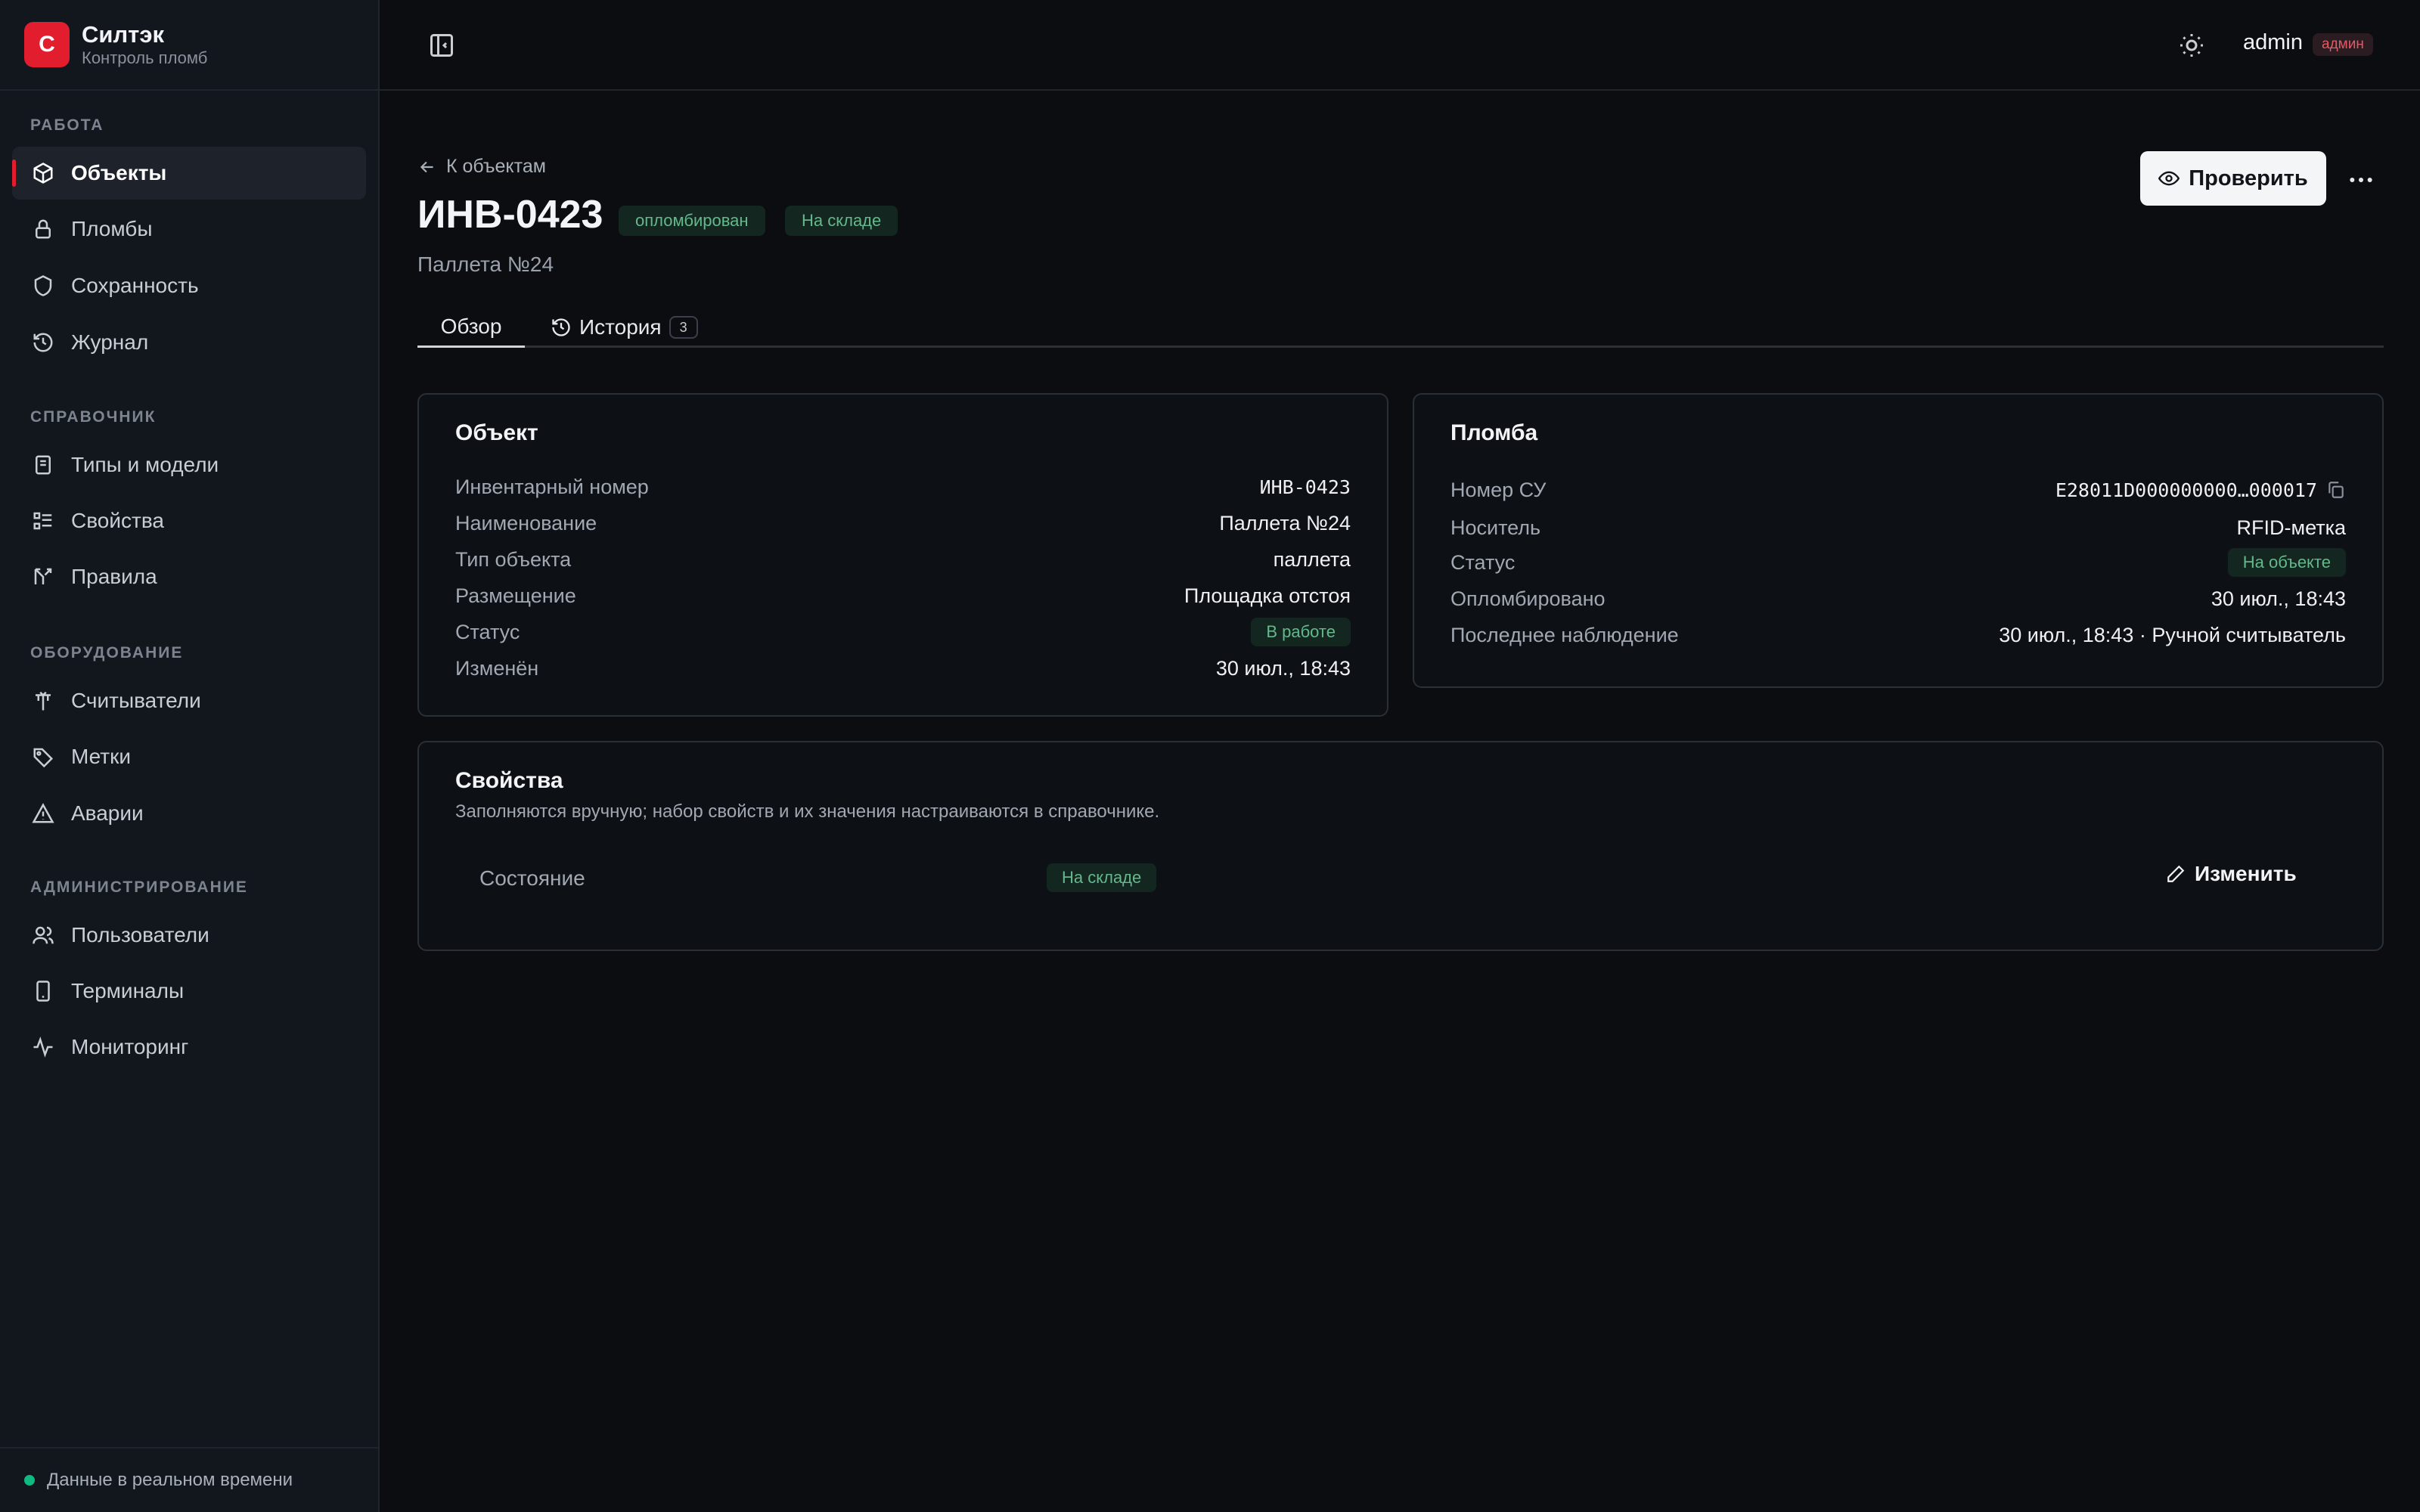 The width and height of the screenshot is (2420, 1512). I want to click on pencil-icon, so click(2176, 873).